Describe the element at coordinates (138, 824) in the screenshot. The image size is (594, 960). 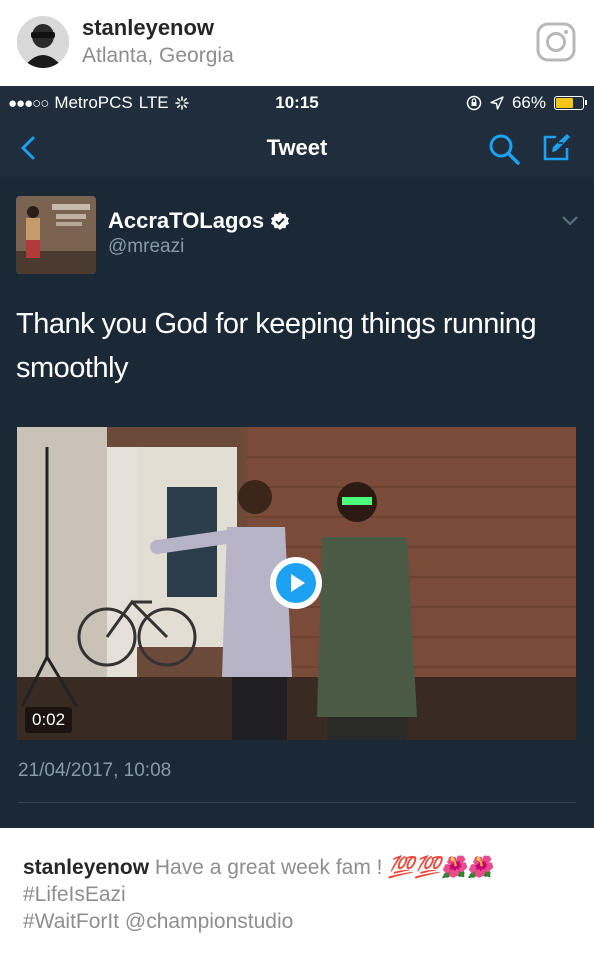
I see `tweet-stats-cropped` at that location.